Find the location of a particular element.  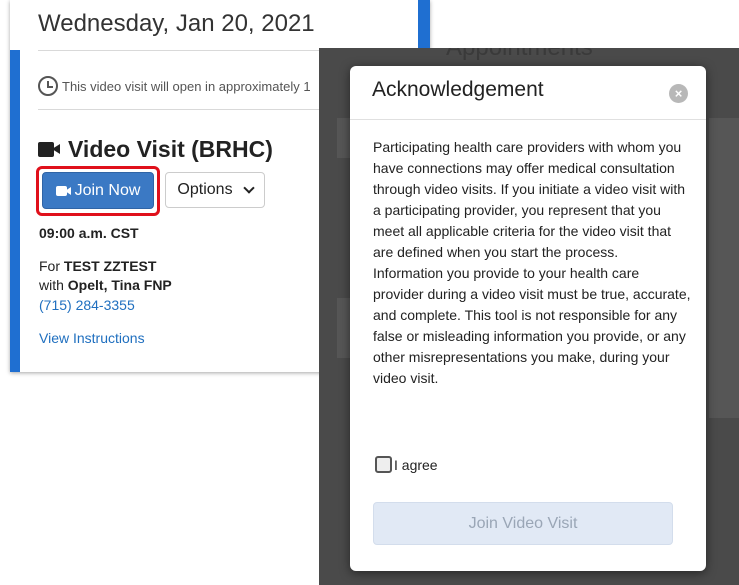

options-dropdown: Options is located at coordinates (215, 190).